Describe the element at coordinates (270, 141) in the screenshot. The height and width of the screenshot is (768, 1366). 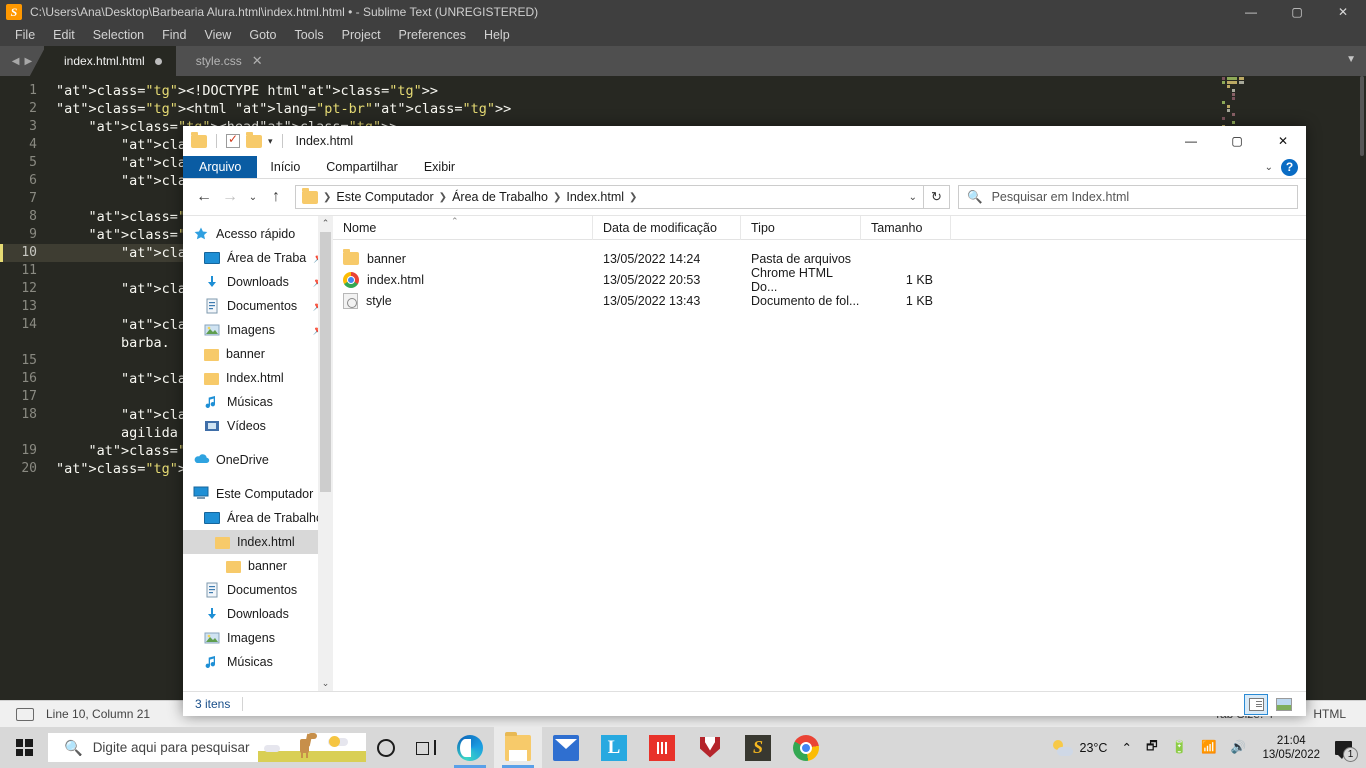
I see `qat-dropdown-icon: ▾` at that location.